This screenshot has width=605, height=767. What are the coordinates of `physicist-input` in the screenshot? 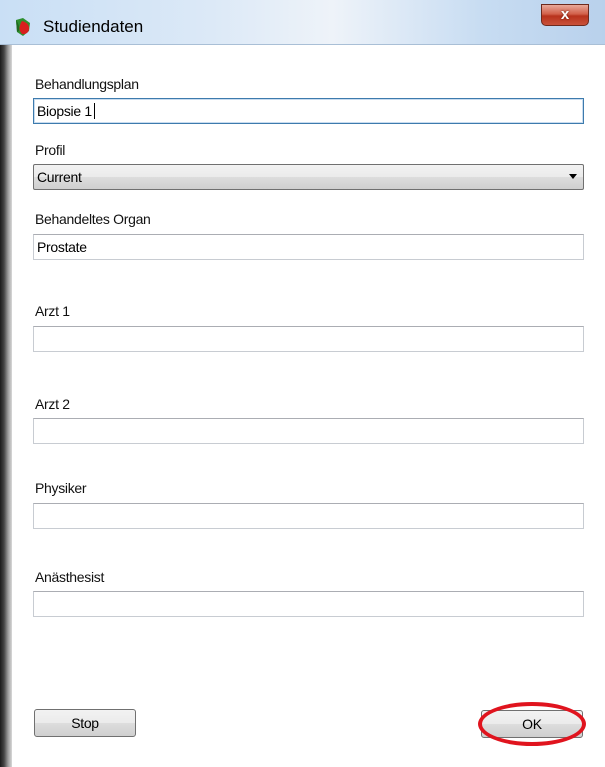 It's located at (308, 516).